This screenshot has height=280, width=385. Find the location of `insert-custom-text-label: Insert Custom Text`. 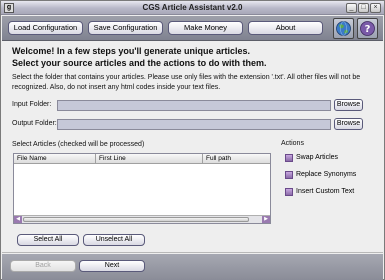

insert-custom-text-label: Insert Custom Text is located at coordinates (325, 191).